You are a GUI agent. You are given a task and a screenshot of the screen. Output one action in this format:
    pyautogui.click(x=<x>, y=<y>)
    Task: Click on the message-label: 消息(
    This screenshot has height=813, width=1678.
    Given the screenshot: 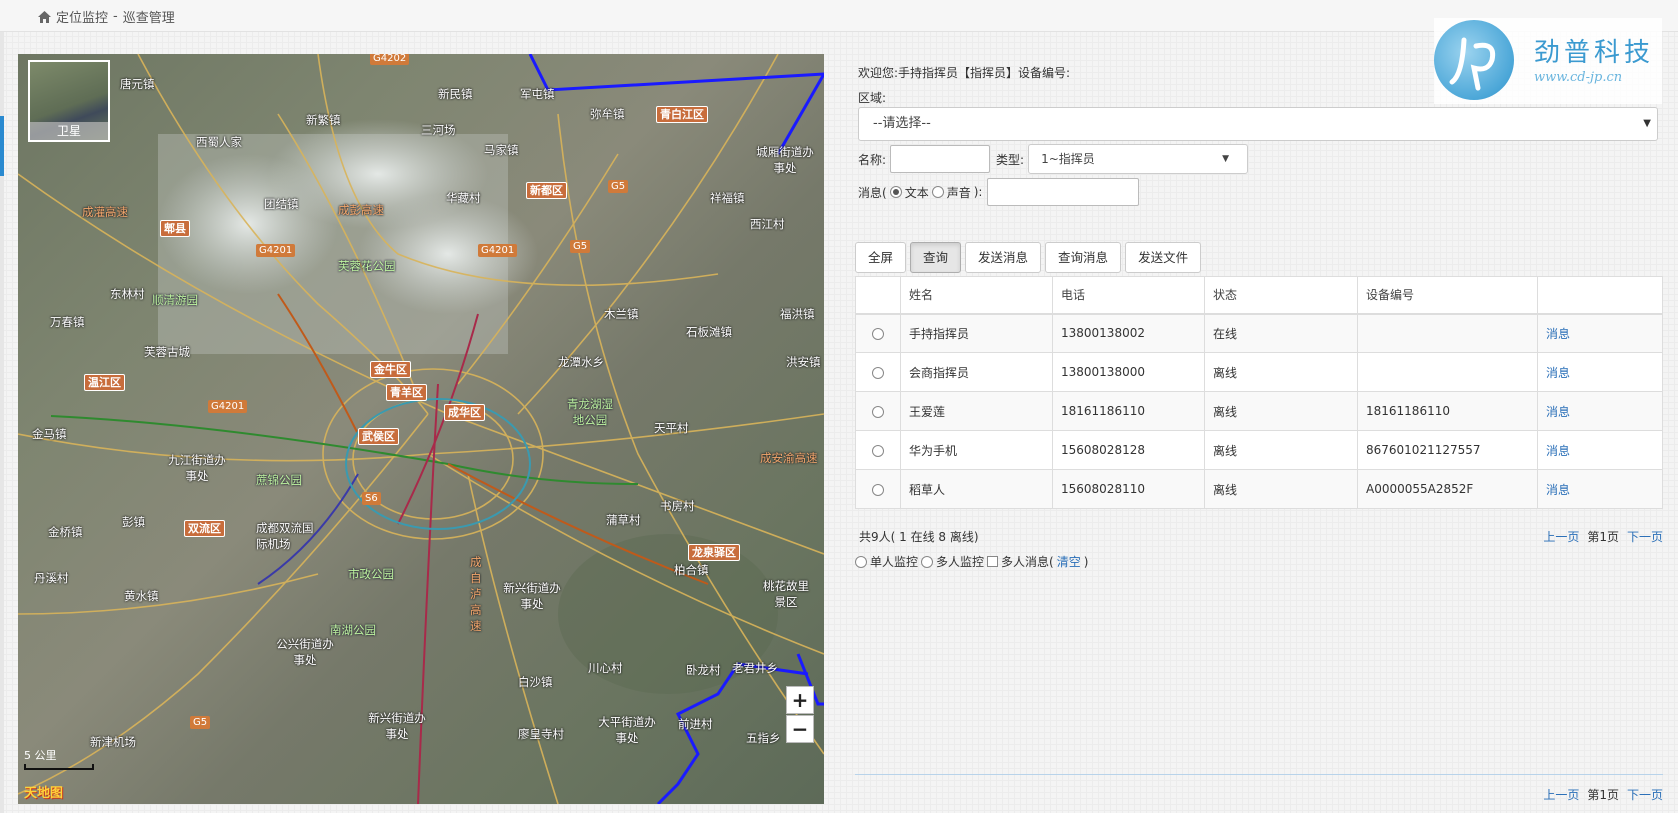 What is the action you would take?
    pyautogui.click(x=872, y=192)
    